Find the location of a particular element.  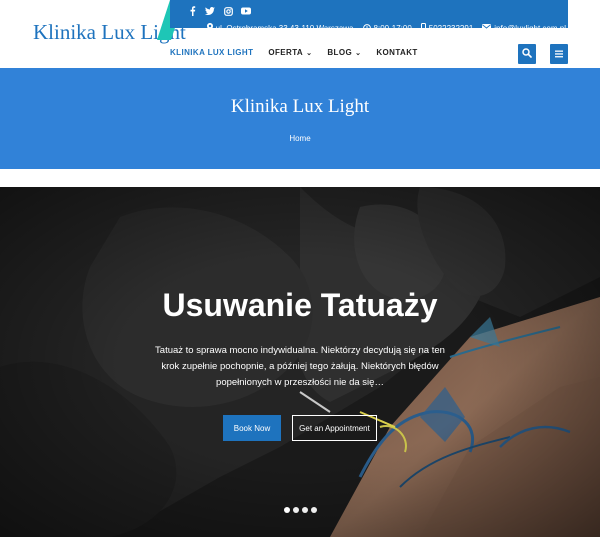

main-nav: KLINIKA LUX LIGHT OFERTA ⌄ BLOG ⌄ KONTAKT is located at coordinates (294, 52).